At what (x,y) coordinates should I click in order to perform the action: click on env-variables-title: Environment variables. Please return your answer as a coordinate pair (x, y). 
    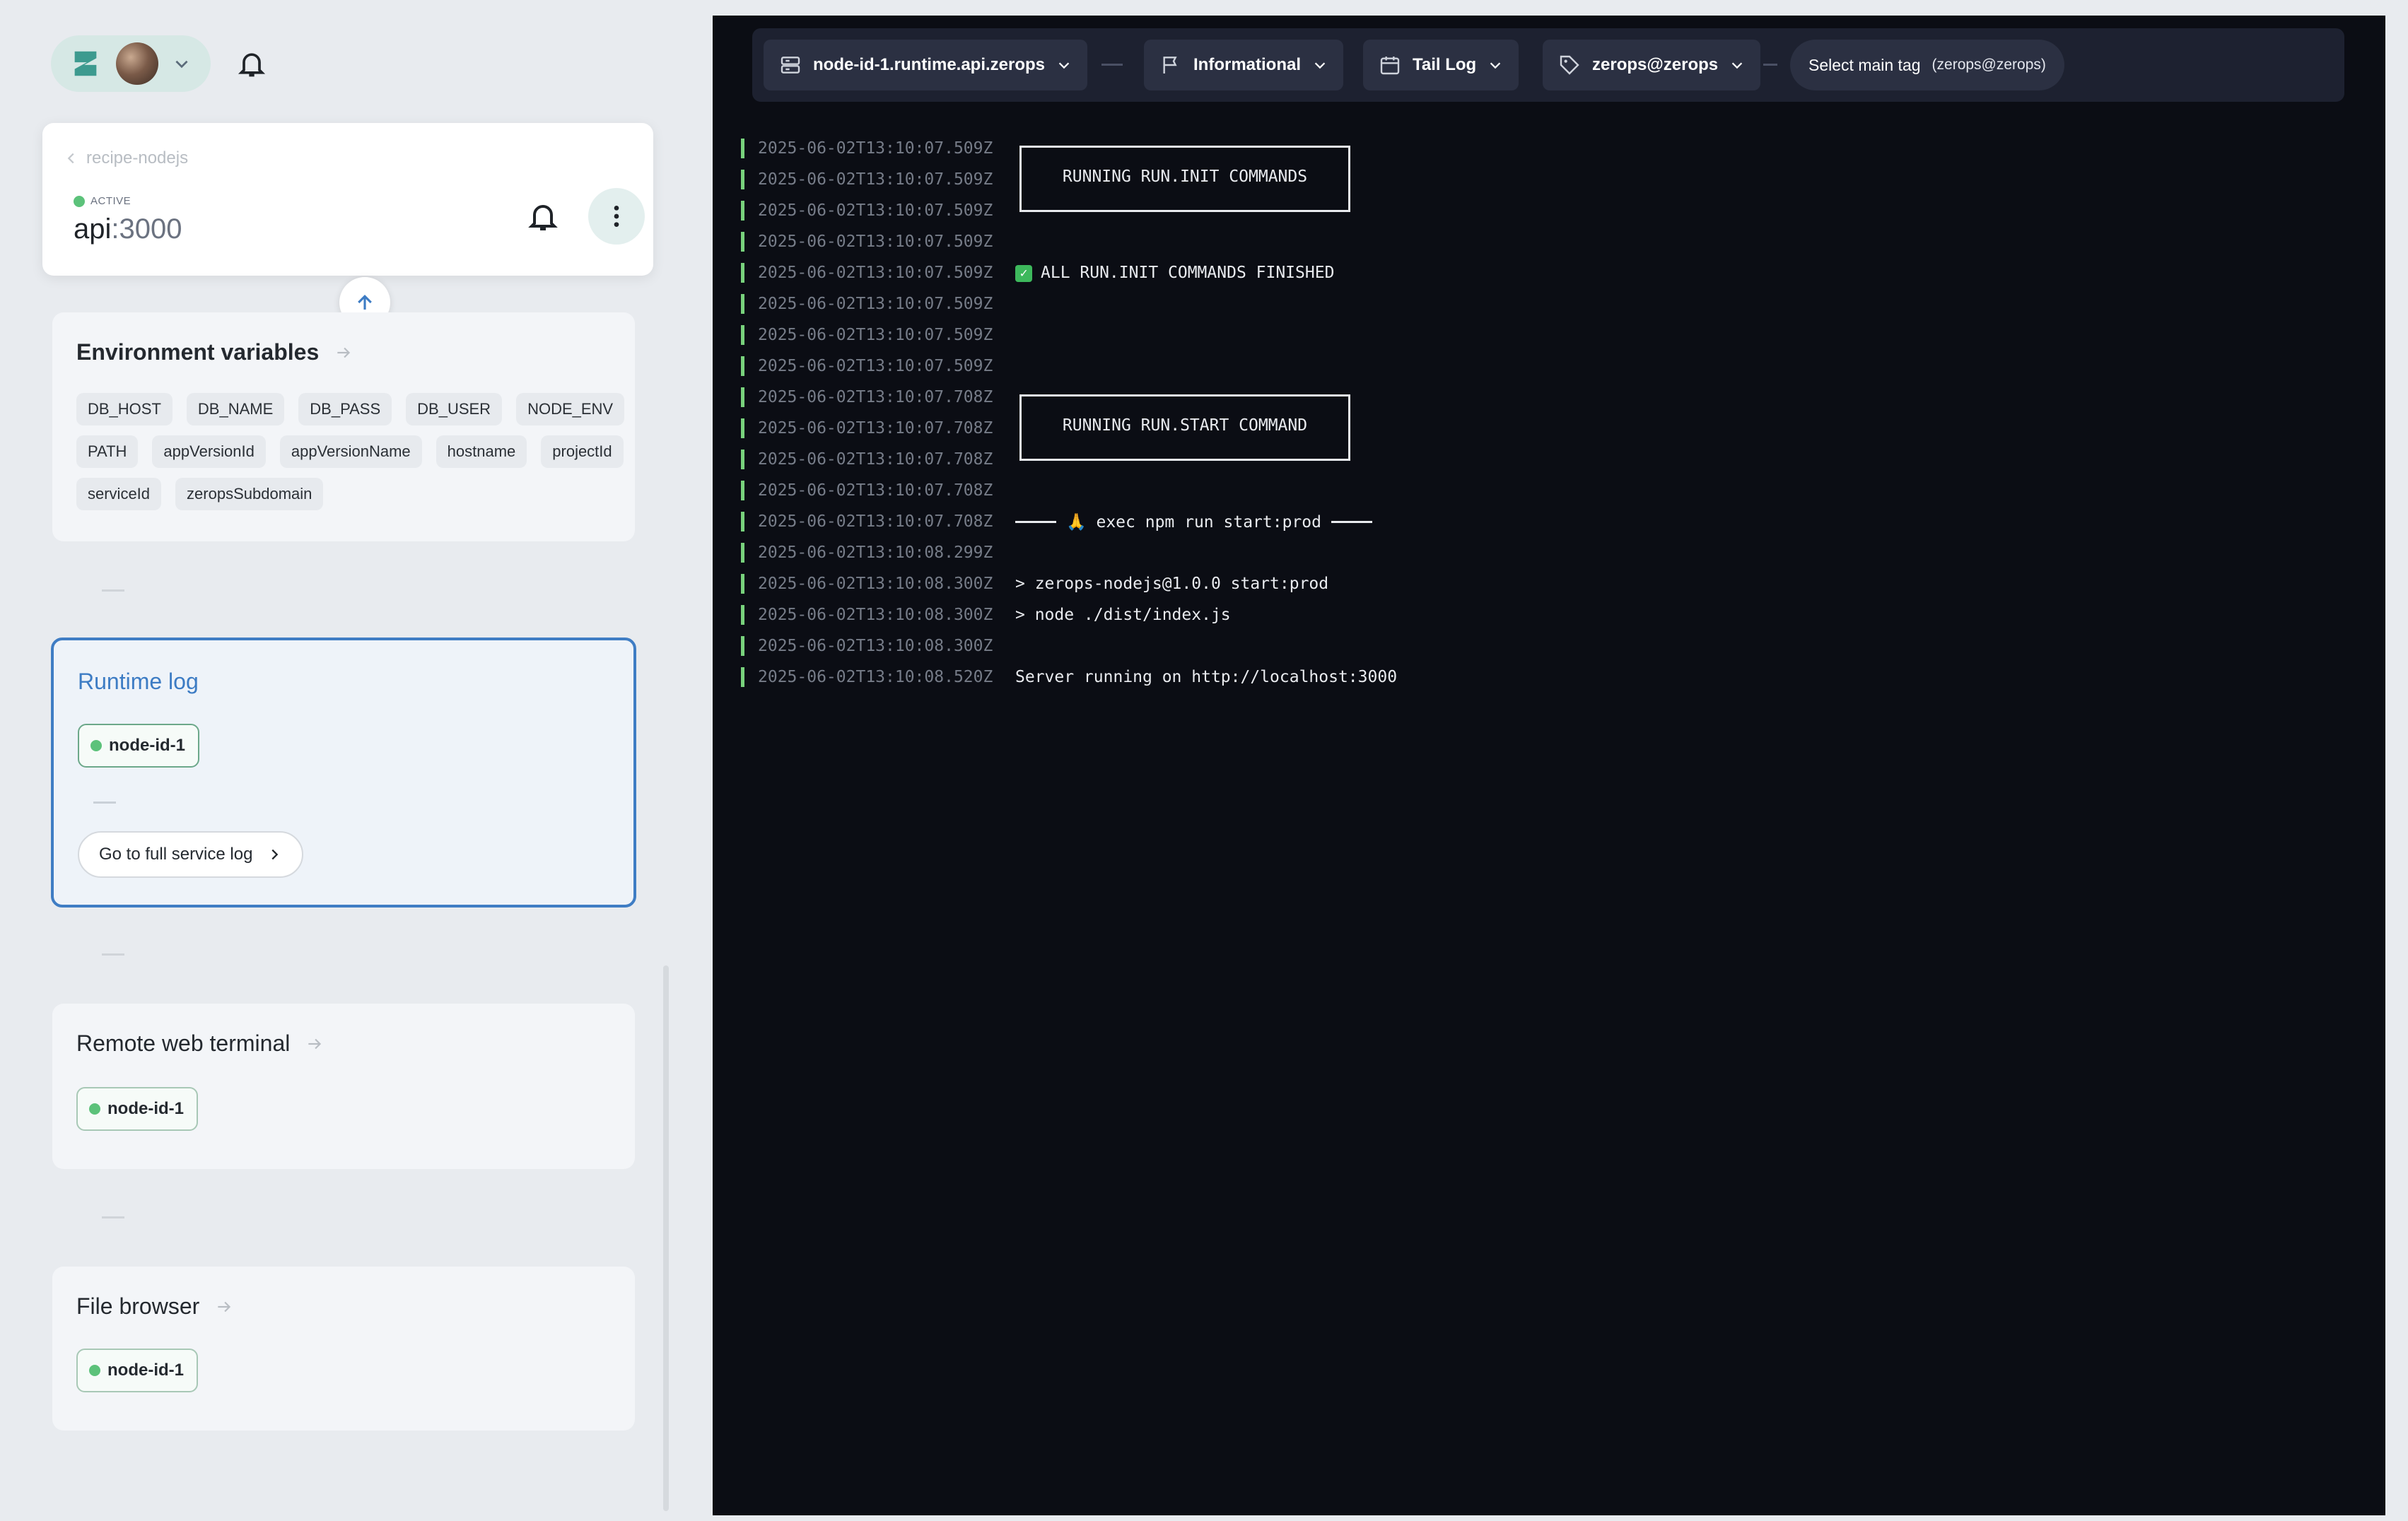
    Looking at the image, I should click on (214, 352).